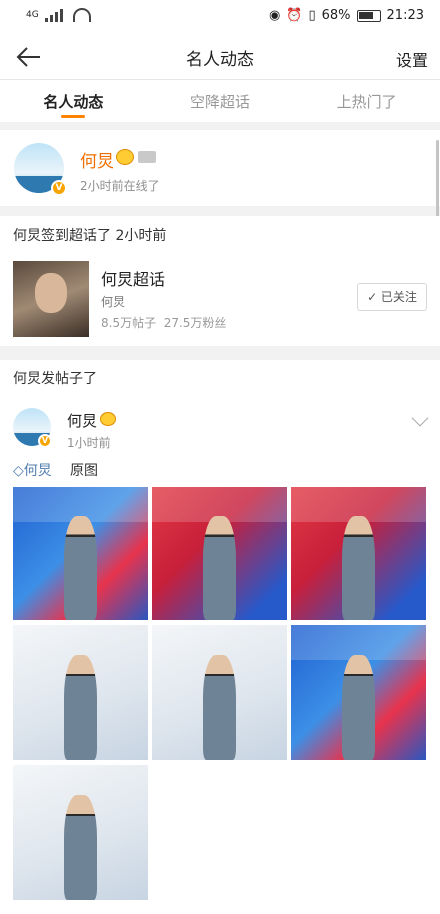 The image size is (440, 914). Describe the element at coordinates (336, 15) in the screenshot. I see `battery-percent: 68%` at that location.